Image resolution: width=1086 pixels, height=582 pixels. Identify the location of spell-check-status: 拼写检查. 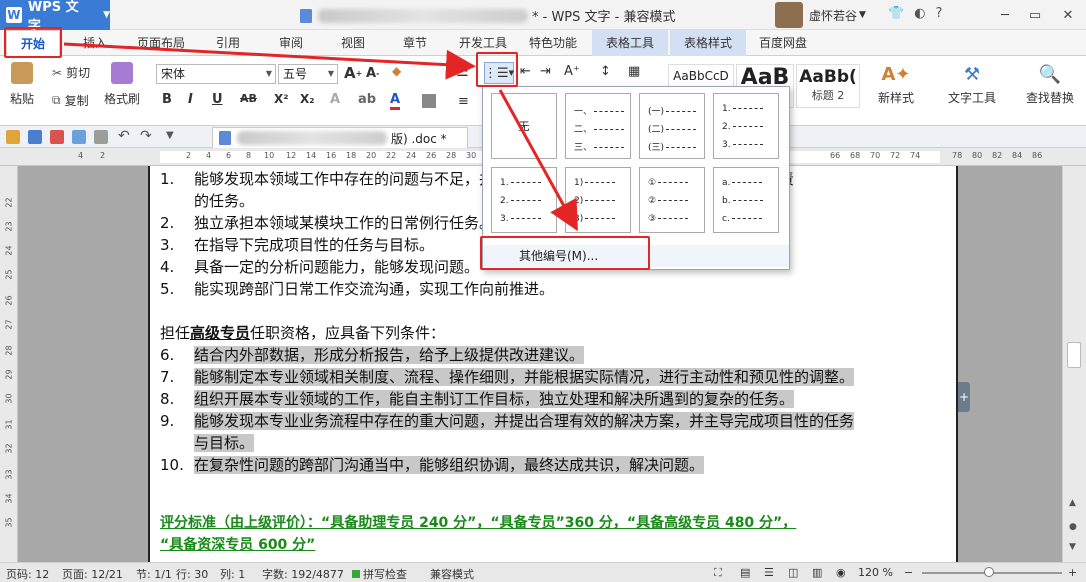
(379, 574).